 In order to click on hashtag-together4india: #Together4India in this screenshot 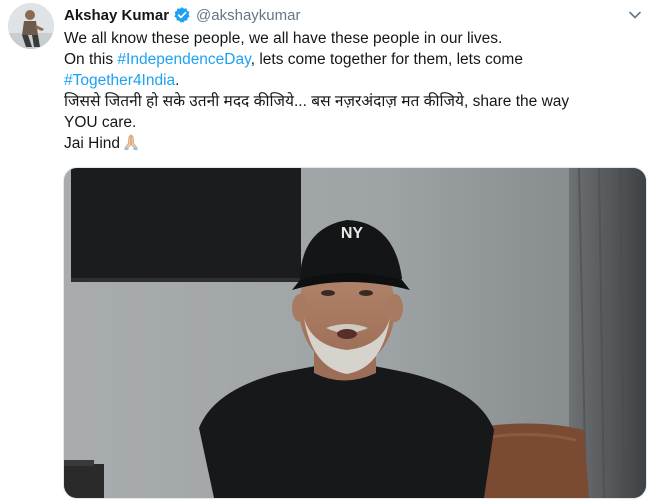, I will do `click(119, 80)`.